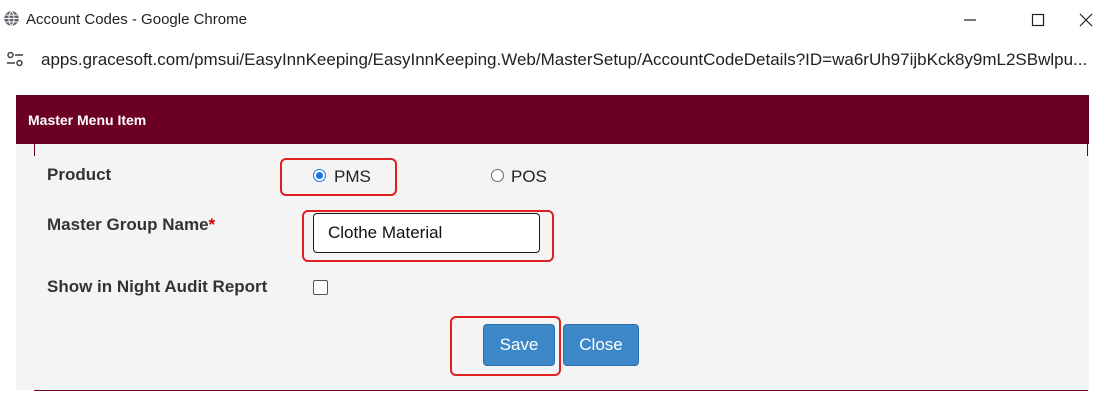 The image size is (1109, 400). I want to click on product-label: Product, so click(79, 174).